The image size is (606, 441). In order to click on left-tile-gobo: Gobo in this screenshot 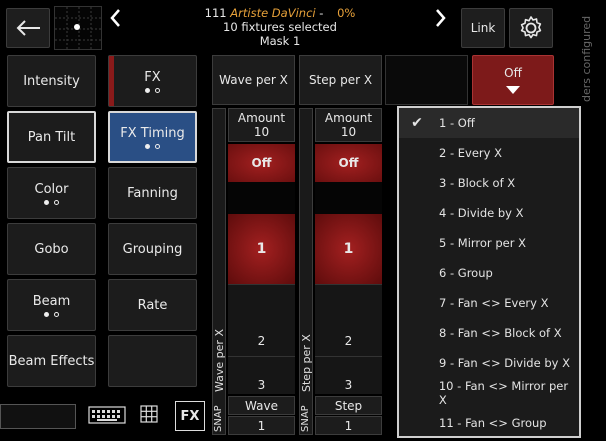, I will do `click(51, 249)`.